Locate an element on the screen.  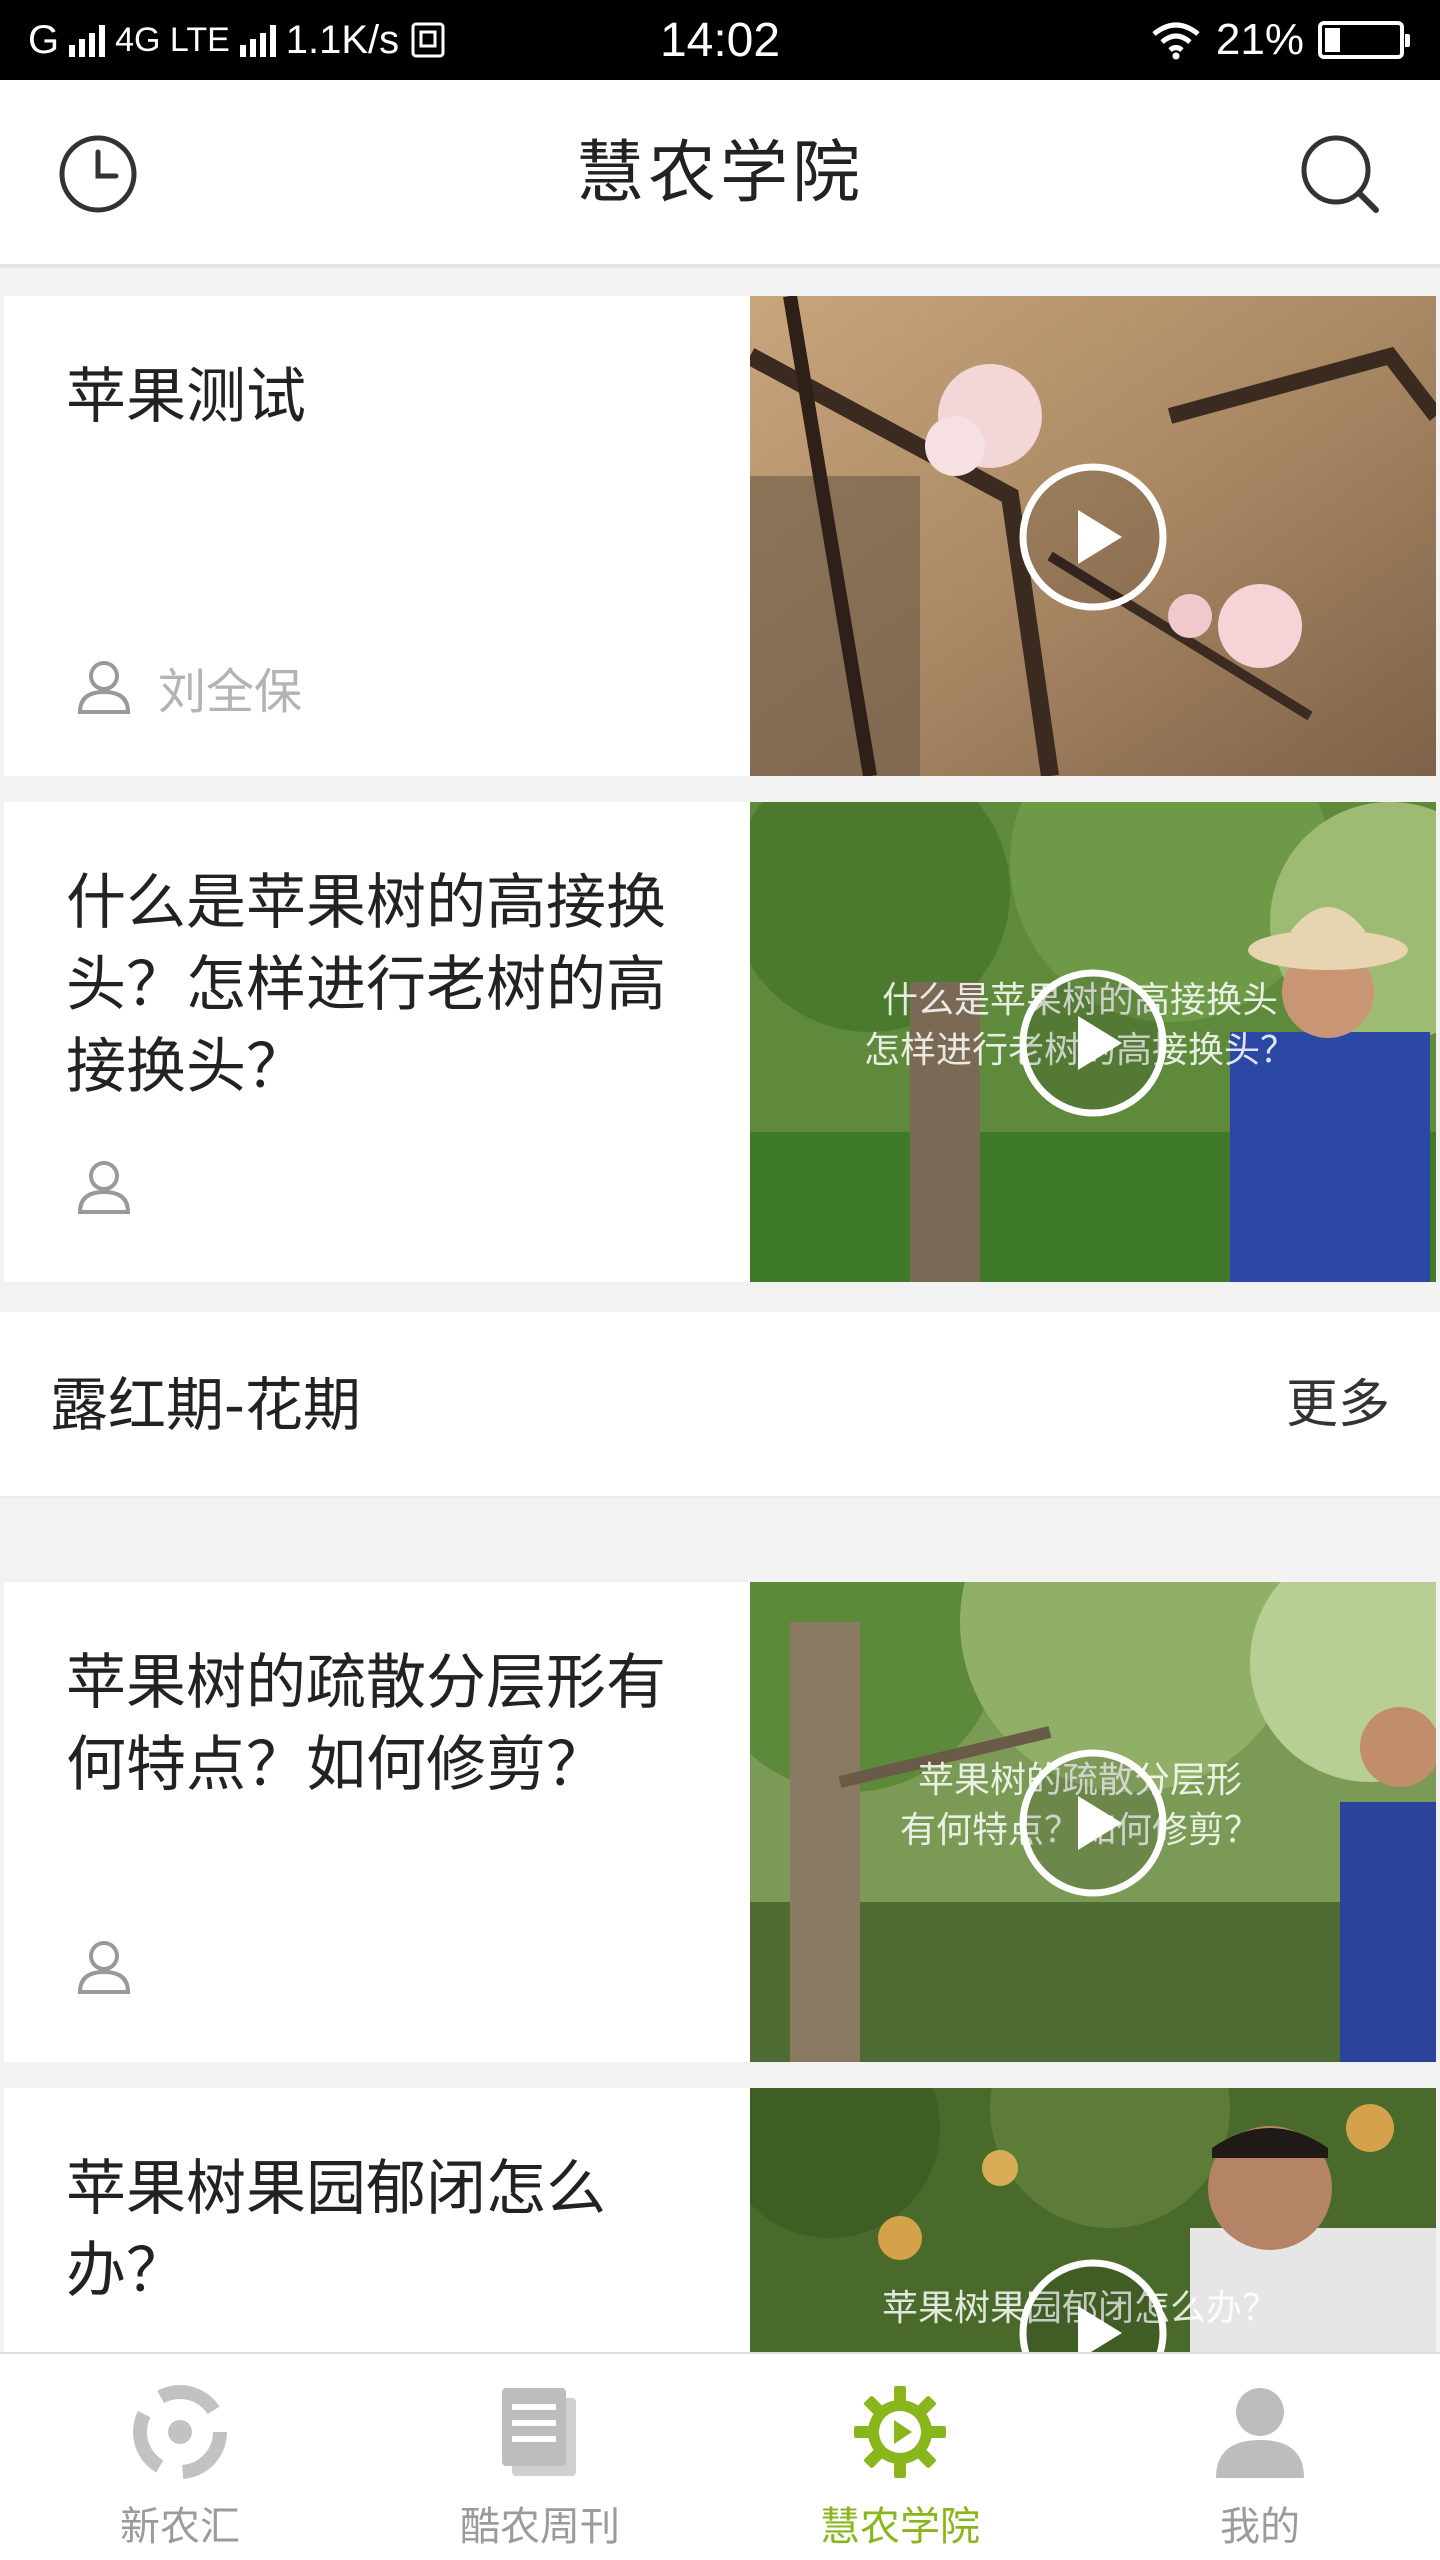
section-title: 露红期-花期 is located at coordinates (205, 1405).